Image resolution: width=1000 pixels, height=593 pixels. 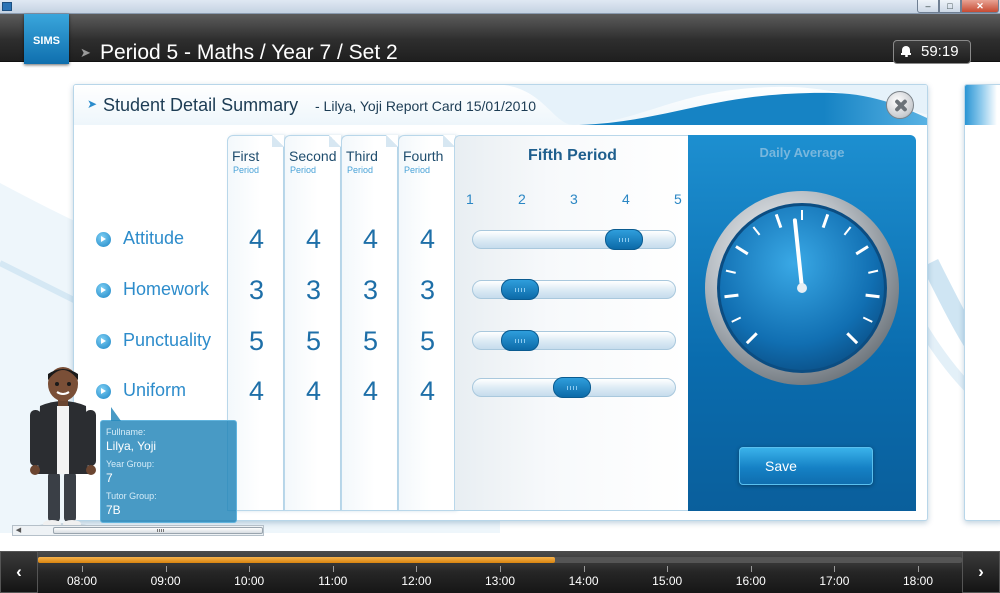 I want to click on period-column-third: Third Period 4 3 5 4, so click(x=369, y=323).